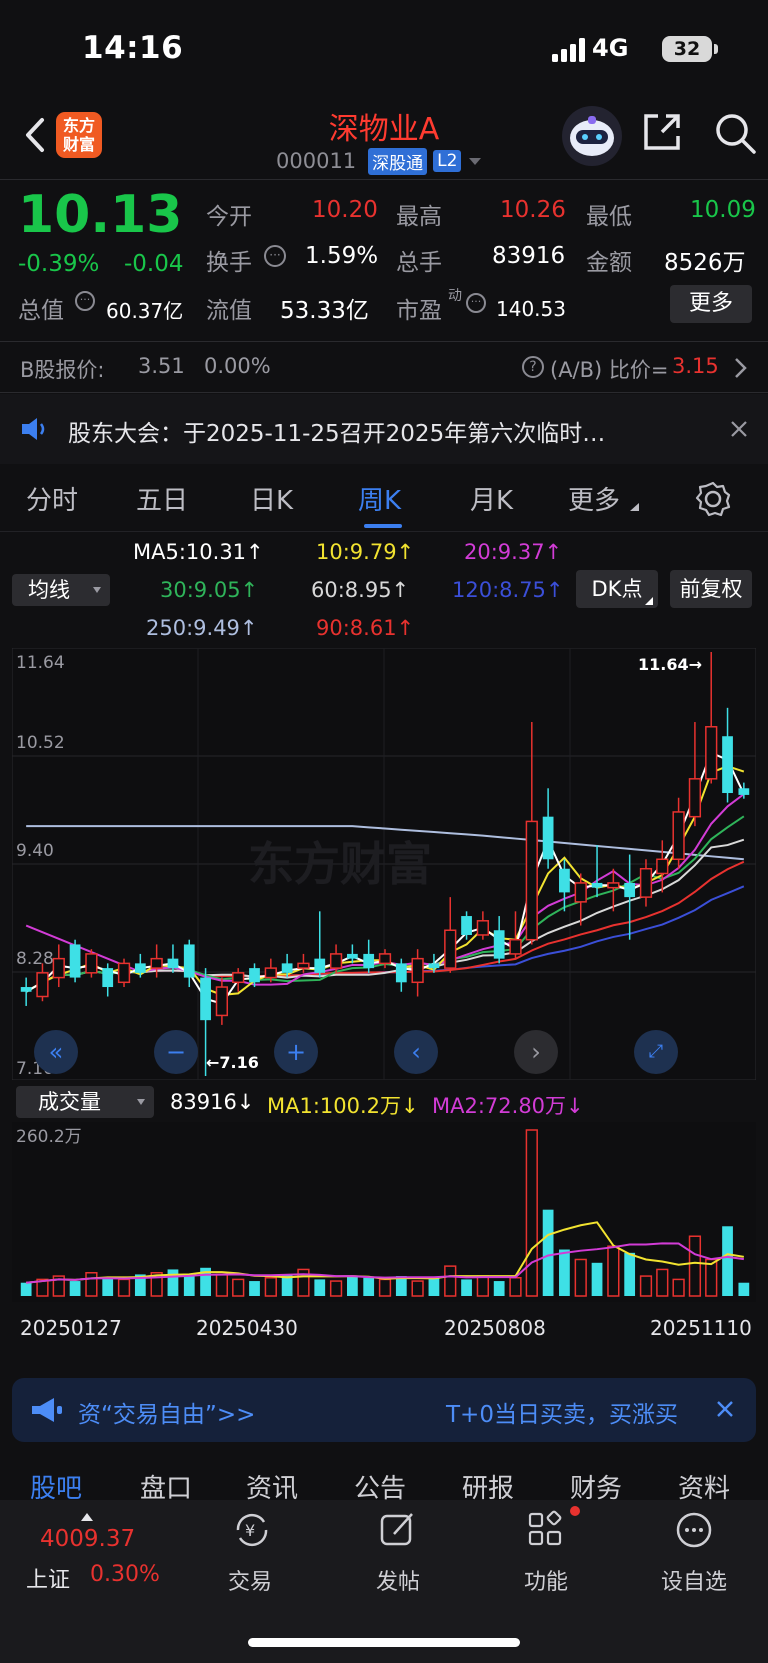 This screenshot has height=1663, width=768. What do you see at coordinates (250, 1580) in the screenshot?
I see `trade-label: 交易` at bounding box center [250, 1580].